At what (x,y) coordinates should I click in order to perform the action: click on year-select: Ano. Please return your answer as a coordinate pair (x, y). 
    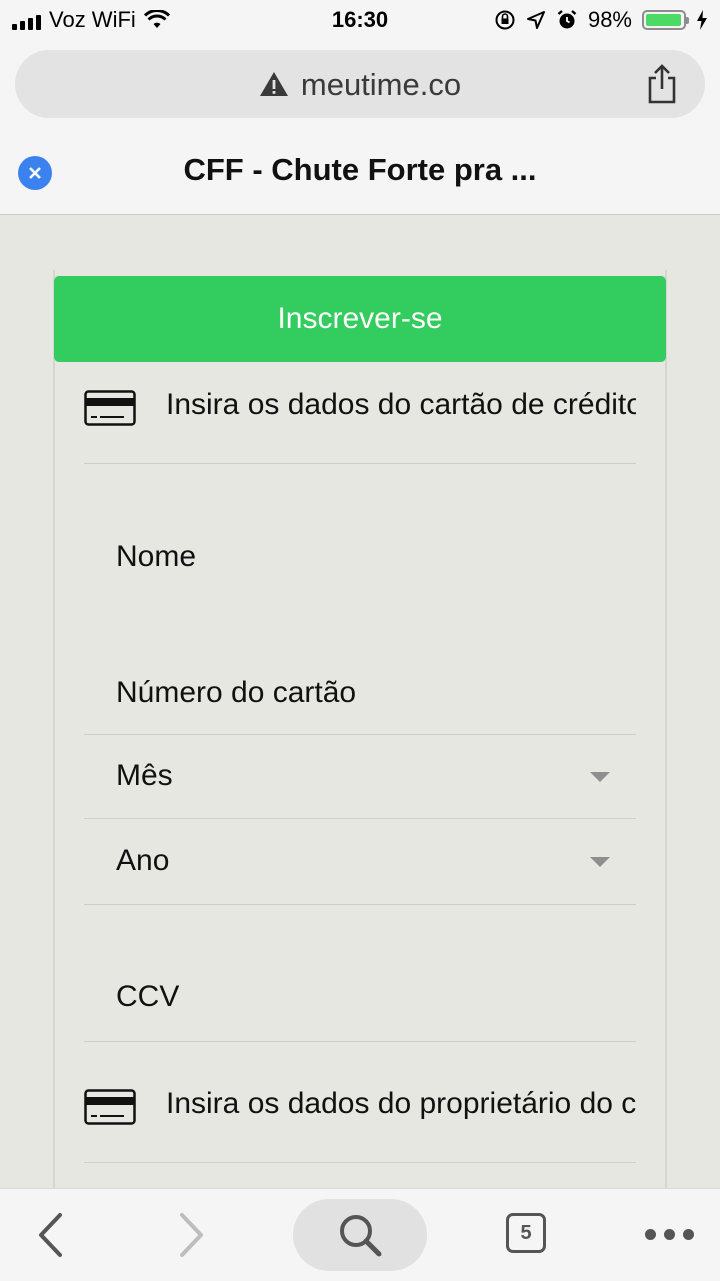
    Looking at the image, I should click on (142, 861).